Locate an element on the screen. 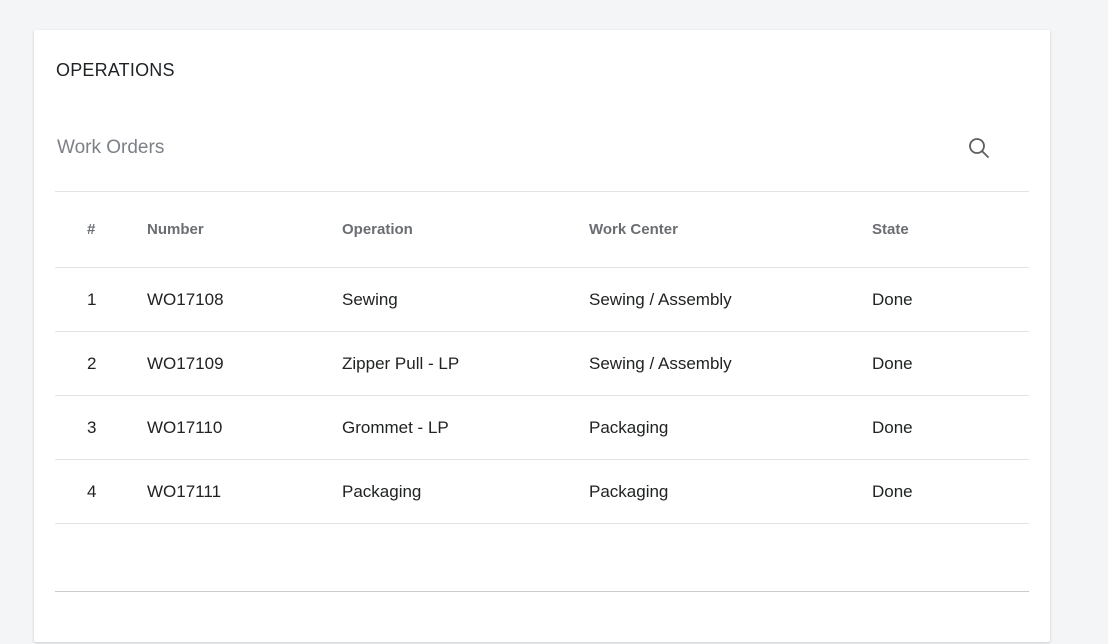 This screenshot has width=1108, height=644. card-title: OPERATIONS is located at coordinates (115, 70).